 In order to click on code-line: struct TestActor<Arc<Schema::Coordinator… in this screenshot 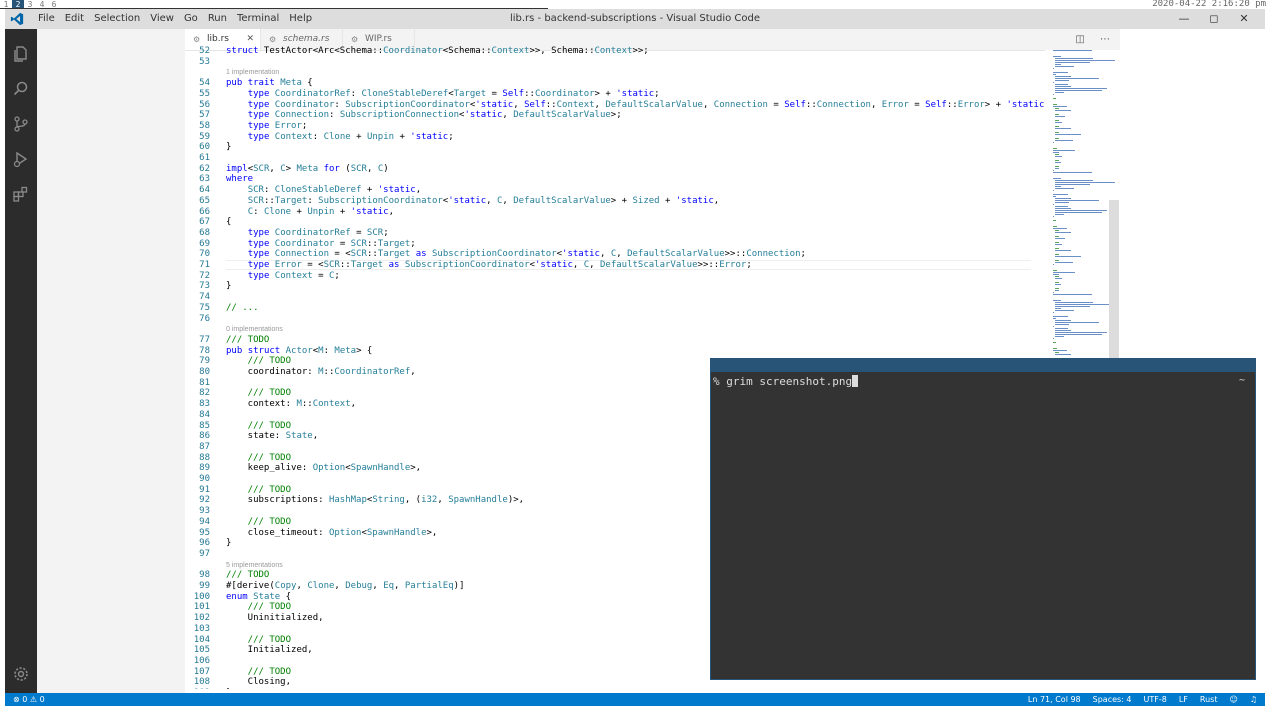, I will do `click(437, 51)`.